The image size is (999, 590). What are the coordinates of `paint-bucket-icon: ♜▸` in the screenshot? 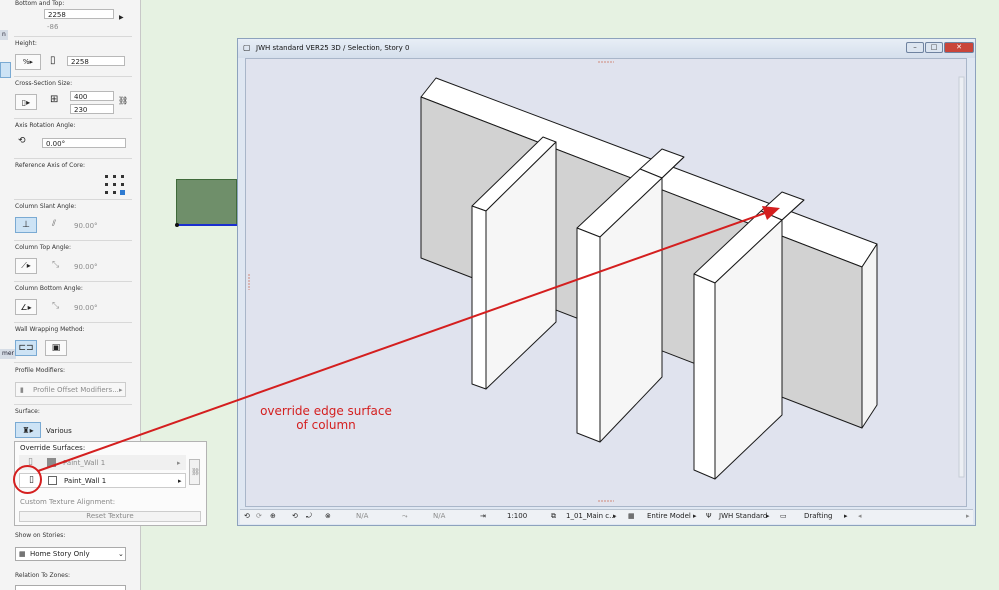 It's located at (28, 430).